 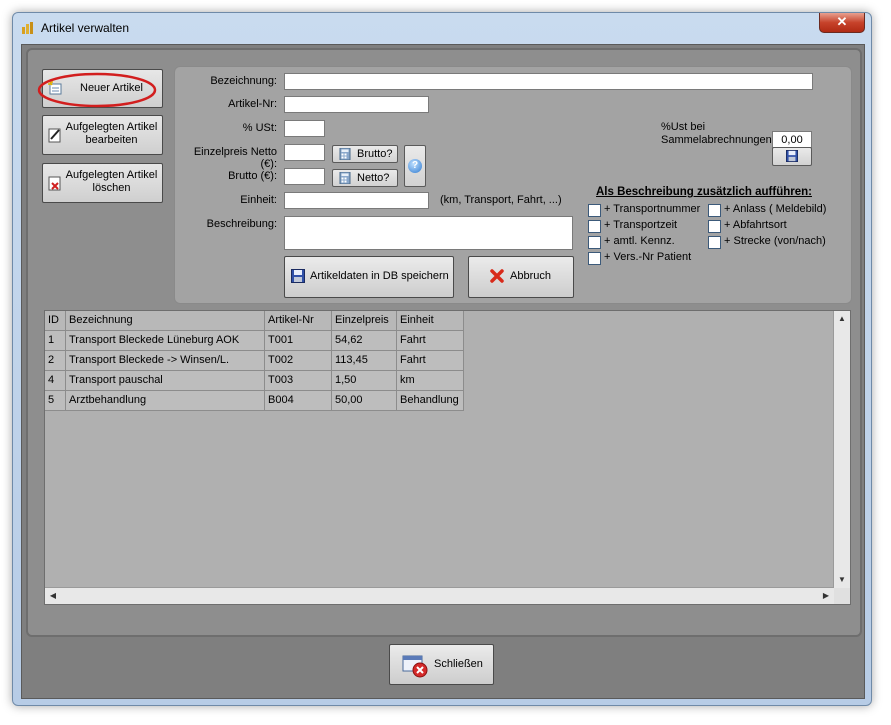 I want to click on table-cell: 54,62, so click(x=364, y=341).